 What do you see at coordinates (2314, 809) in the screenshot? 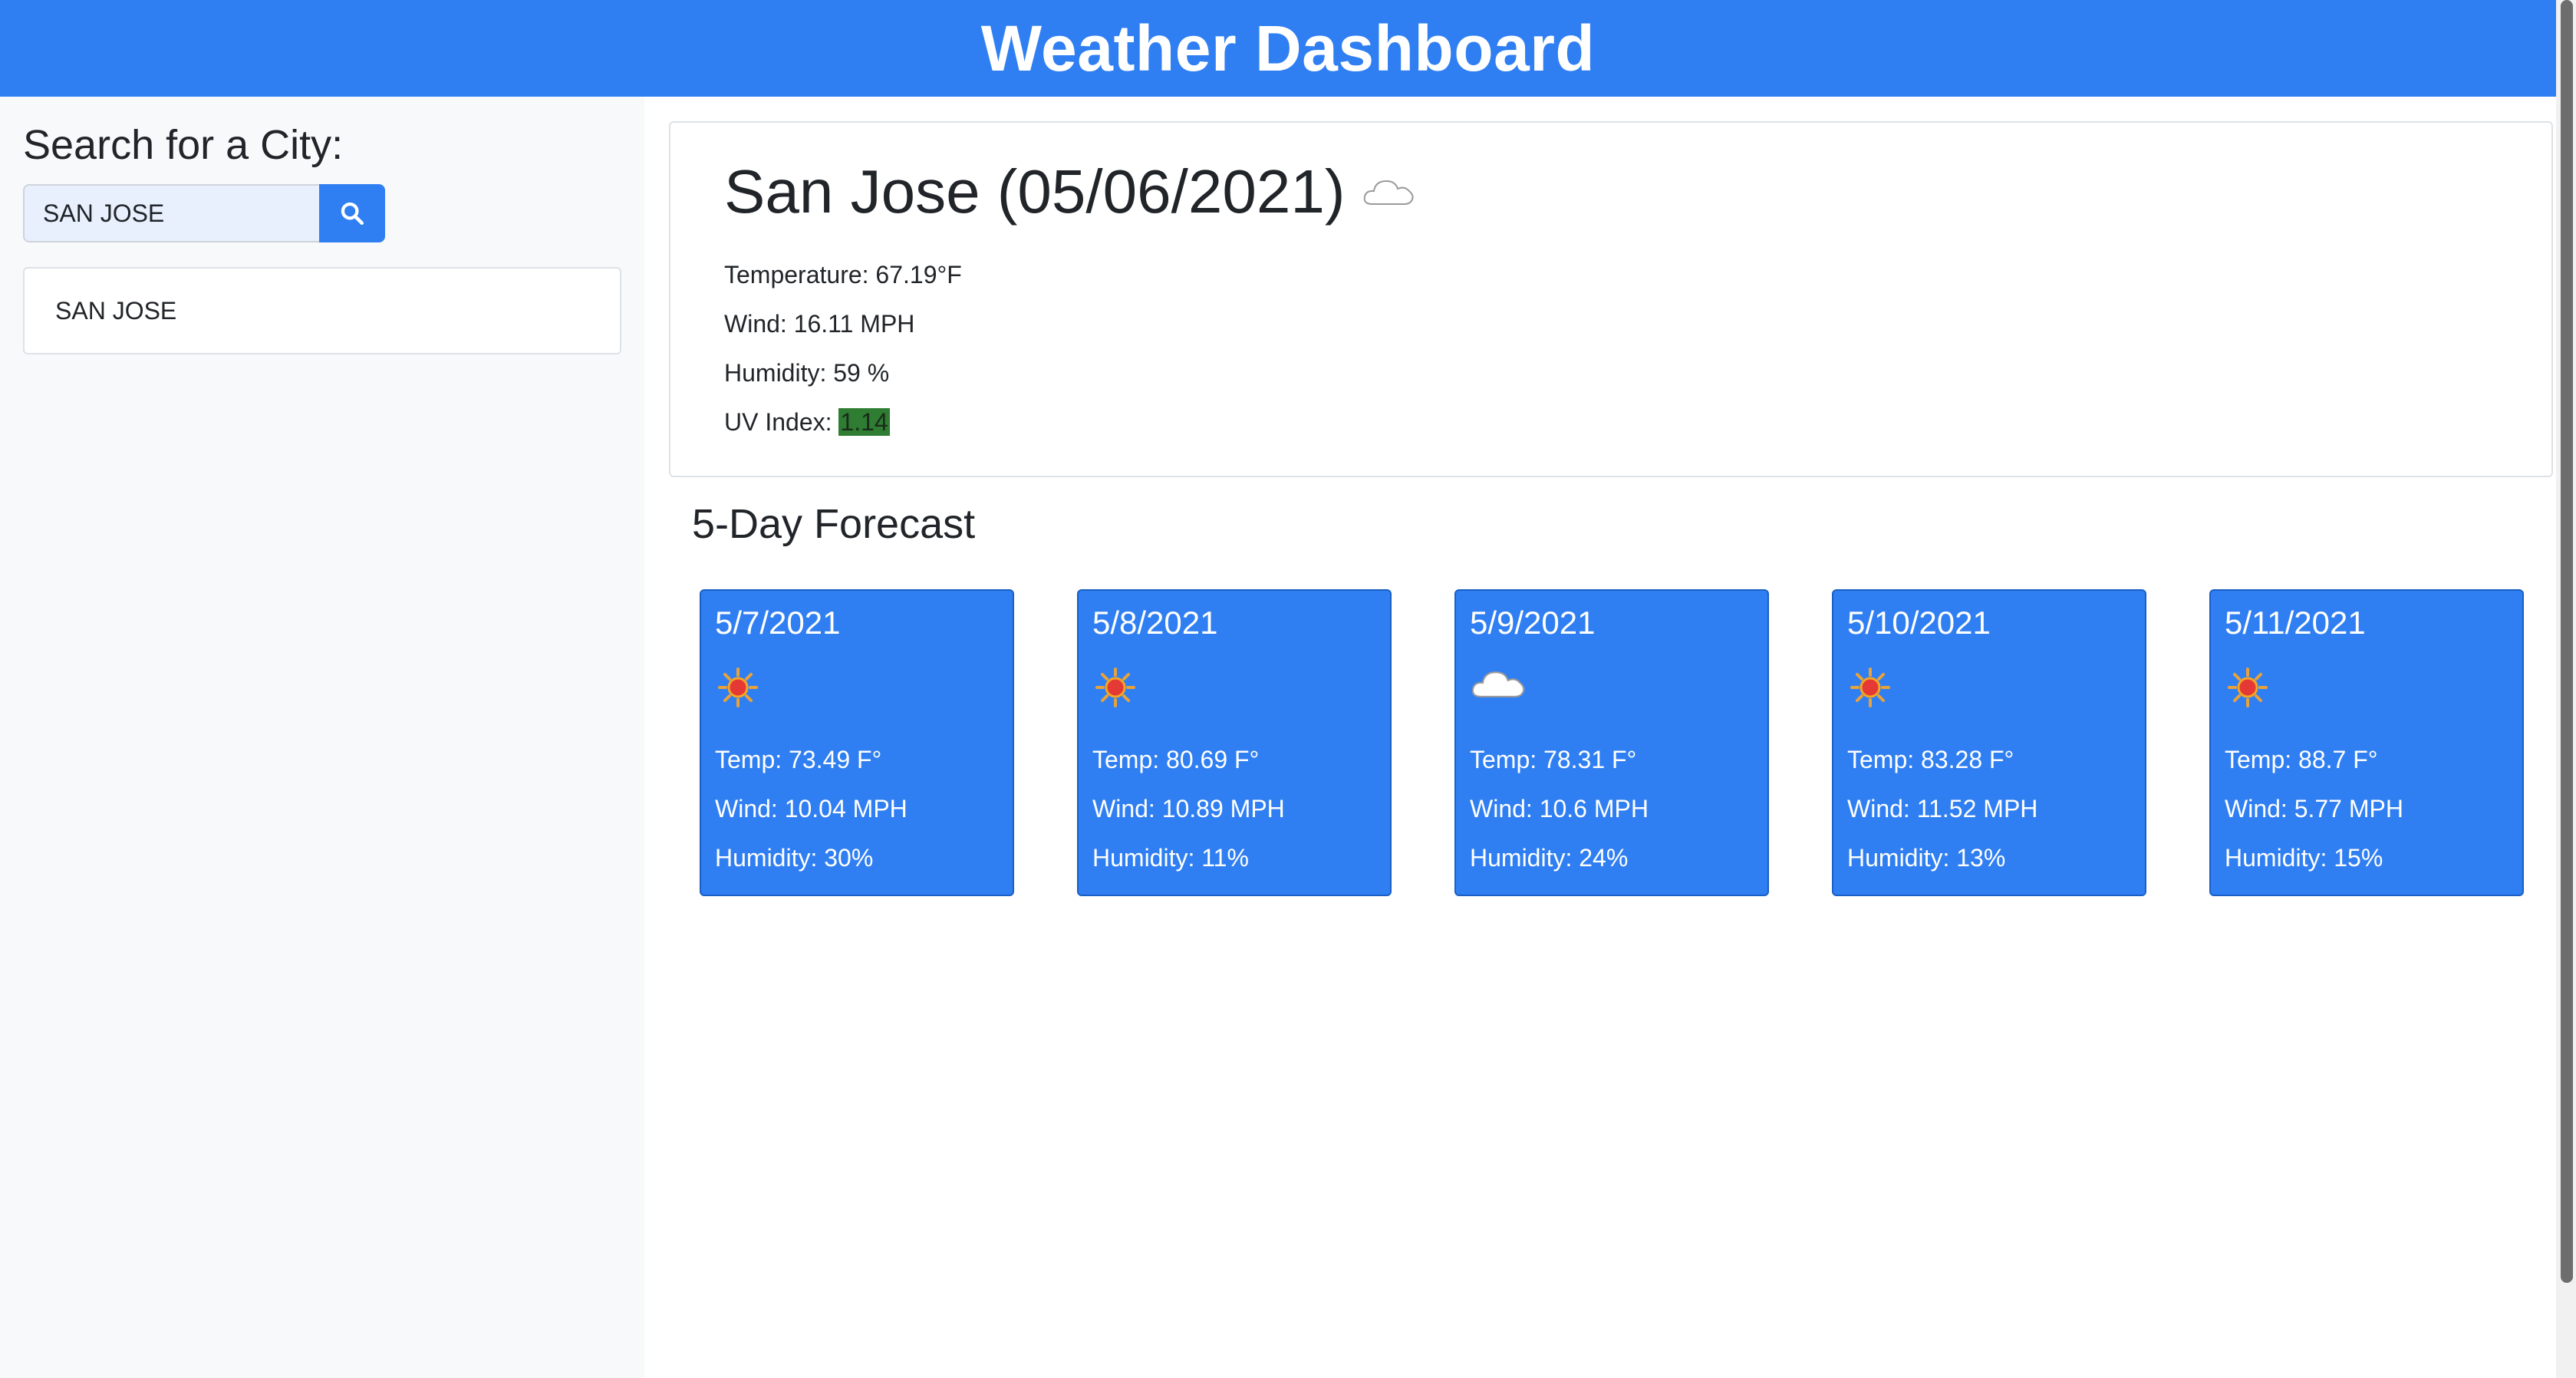
I see `forecast-wind: Wind: 5.77 MPH` at bounding box center [2314, 809].